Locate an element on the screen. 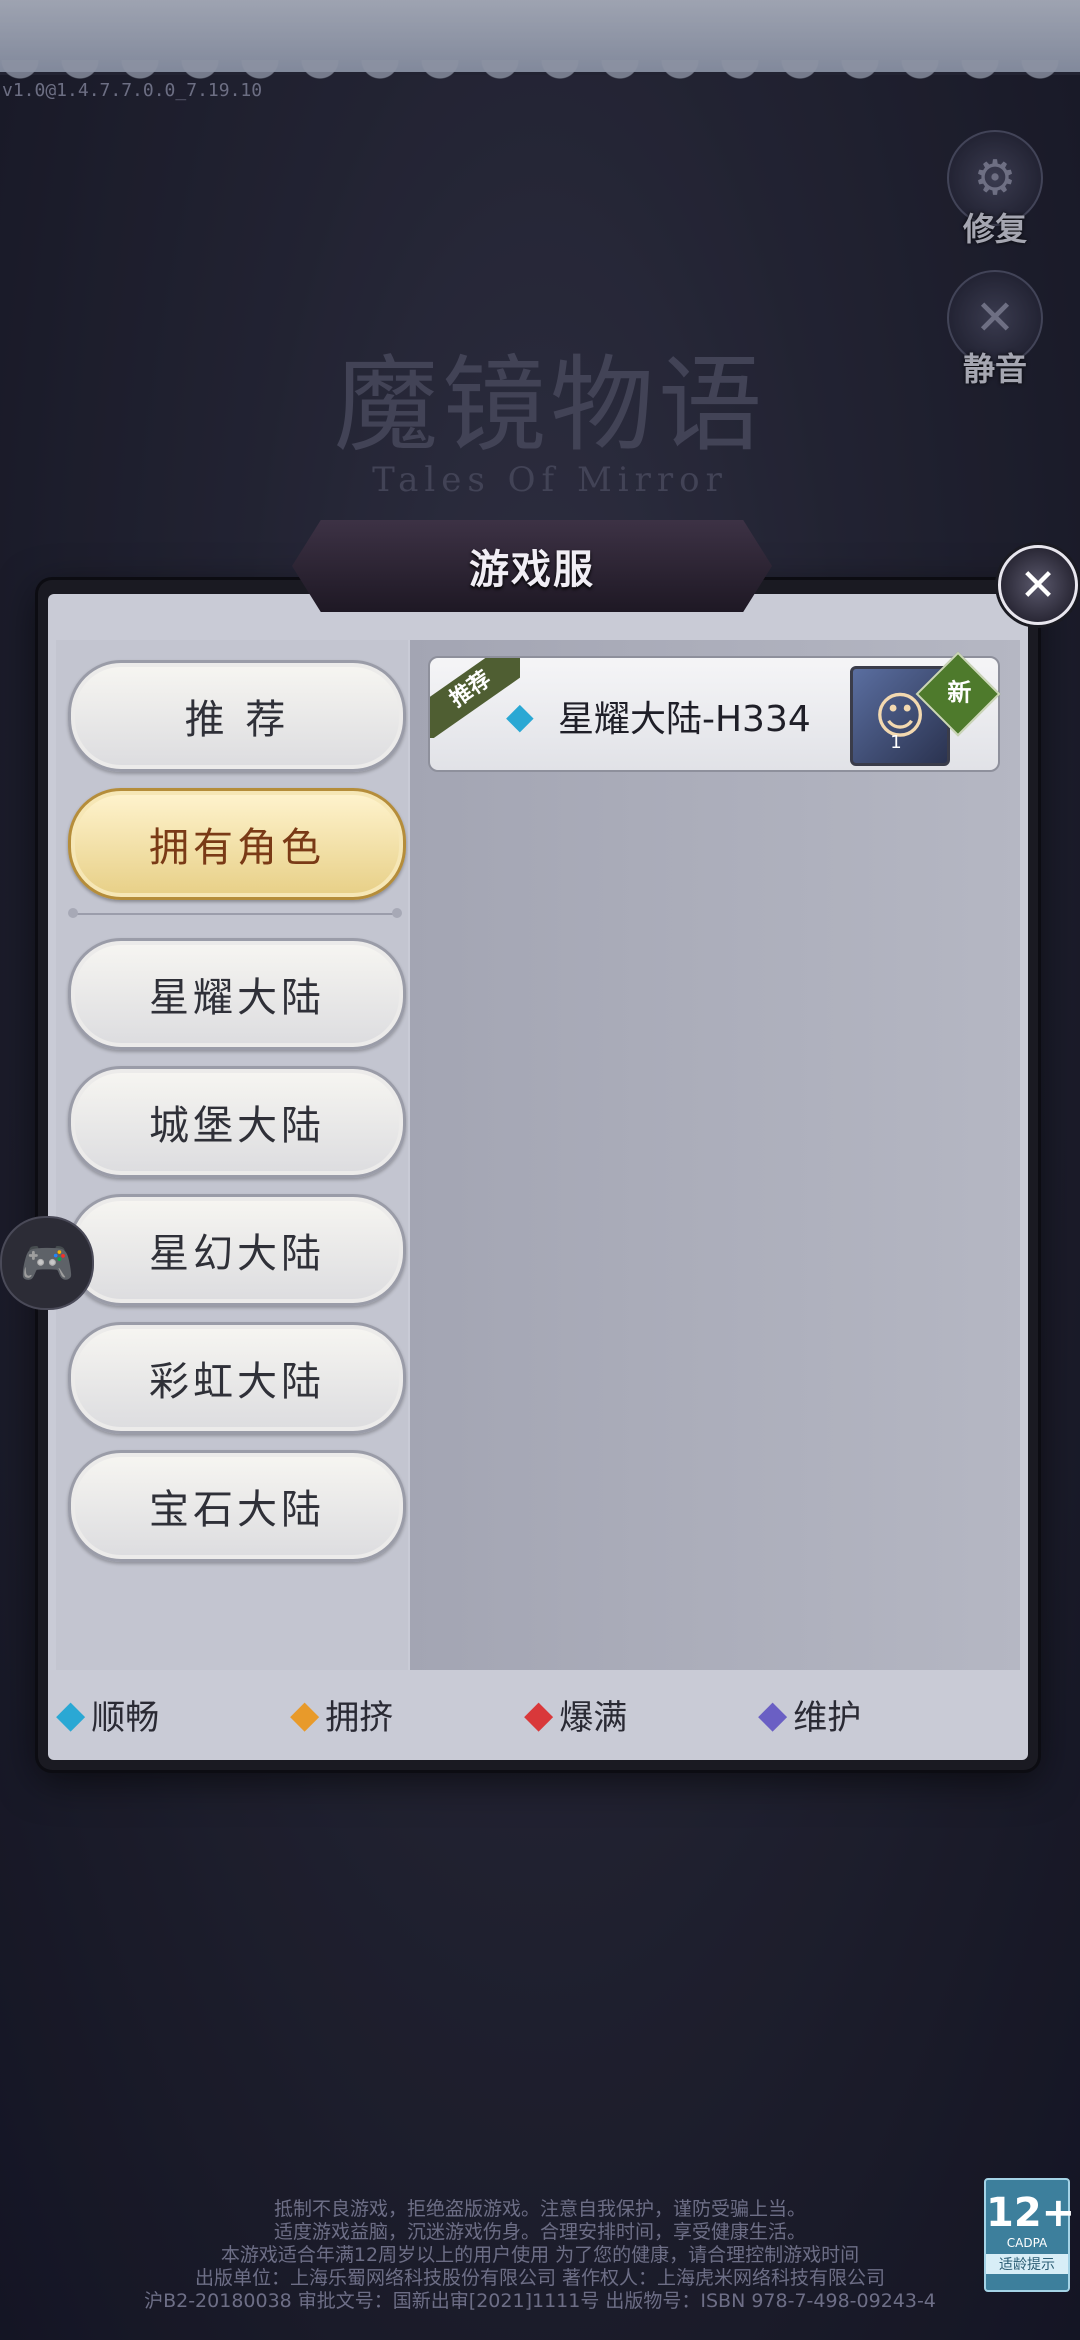 This screenshot has height=2340, width=1080. status-legend: ◆ 顺畅 ◆ 拥挤 ◆ 爆满 ◆ 维护 is located at coordinates (538, 1714).